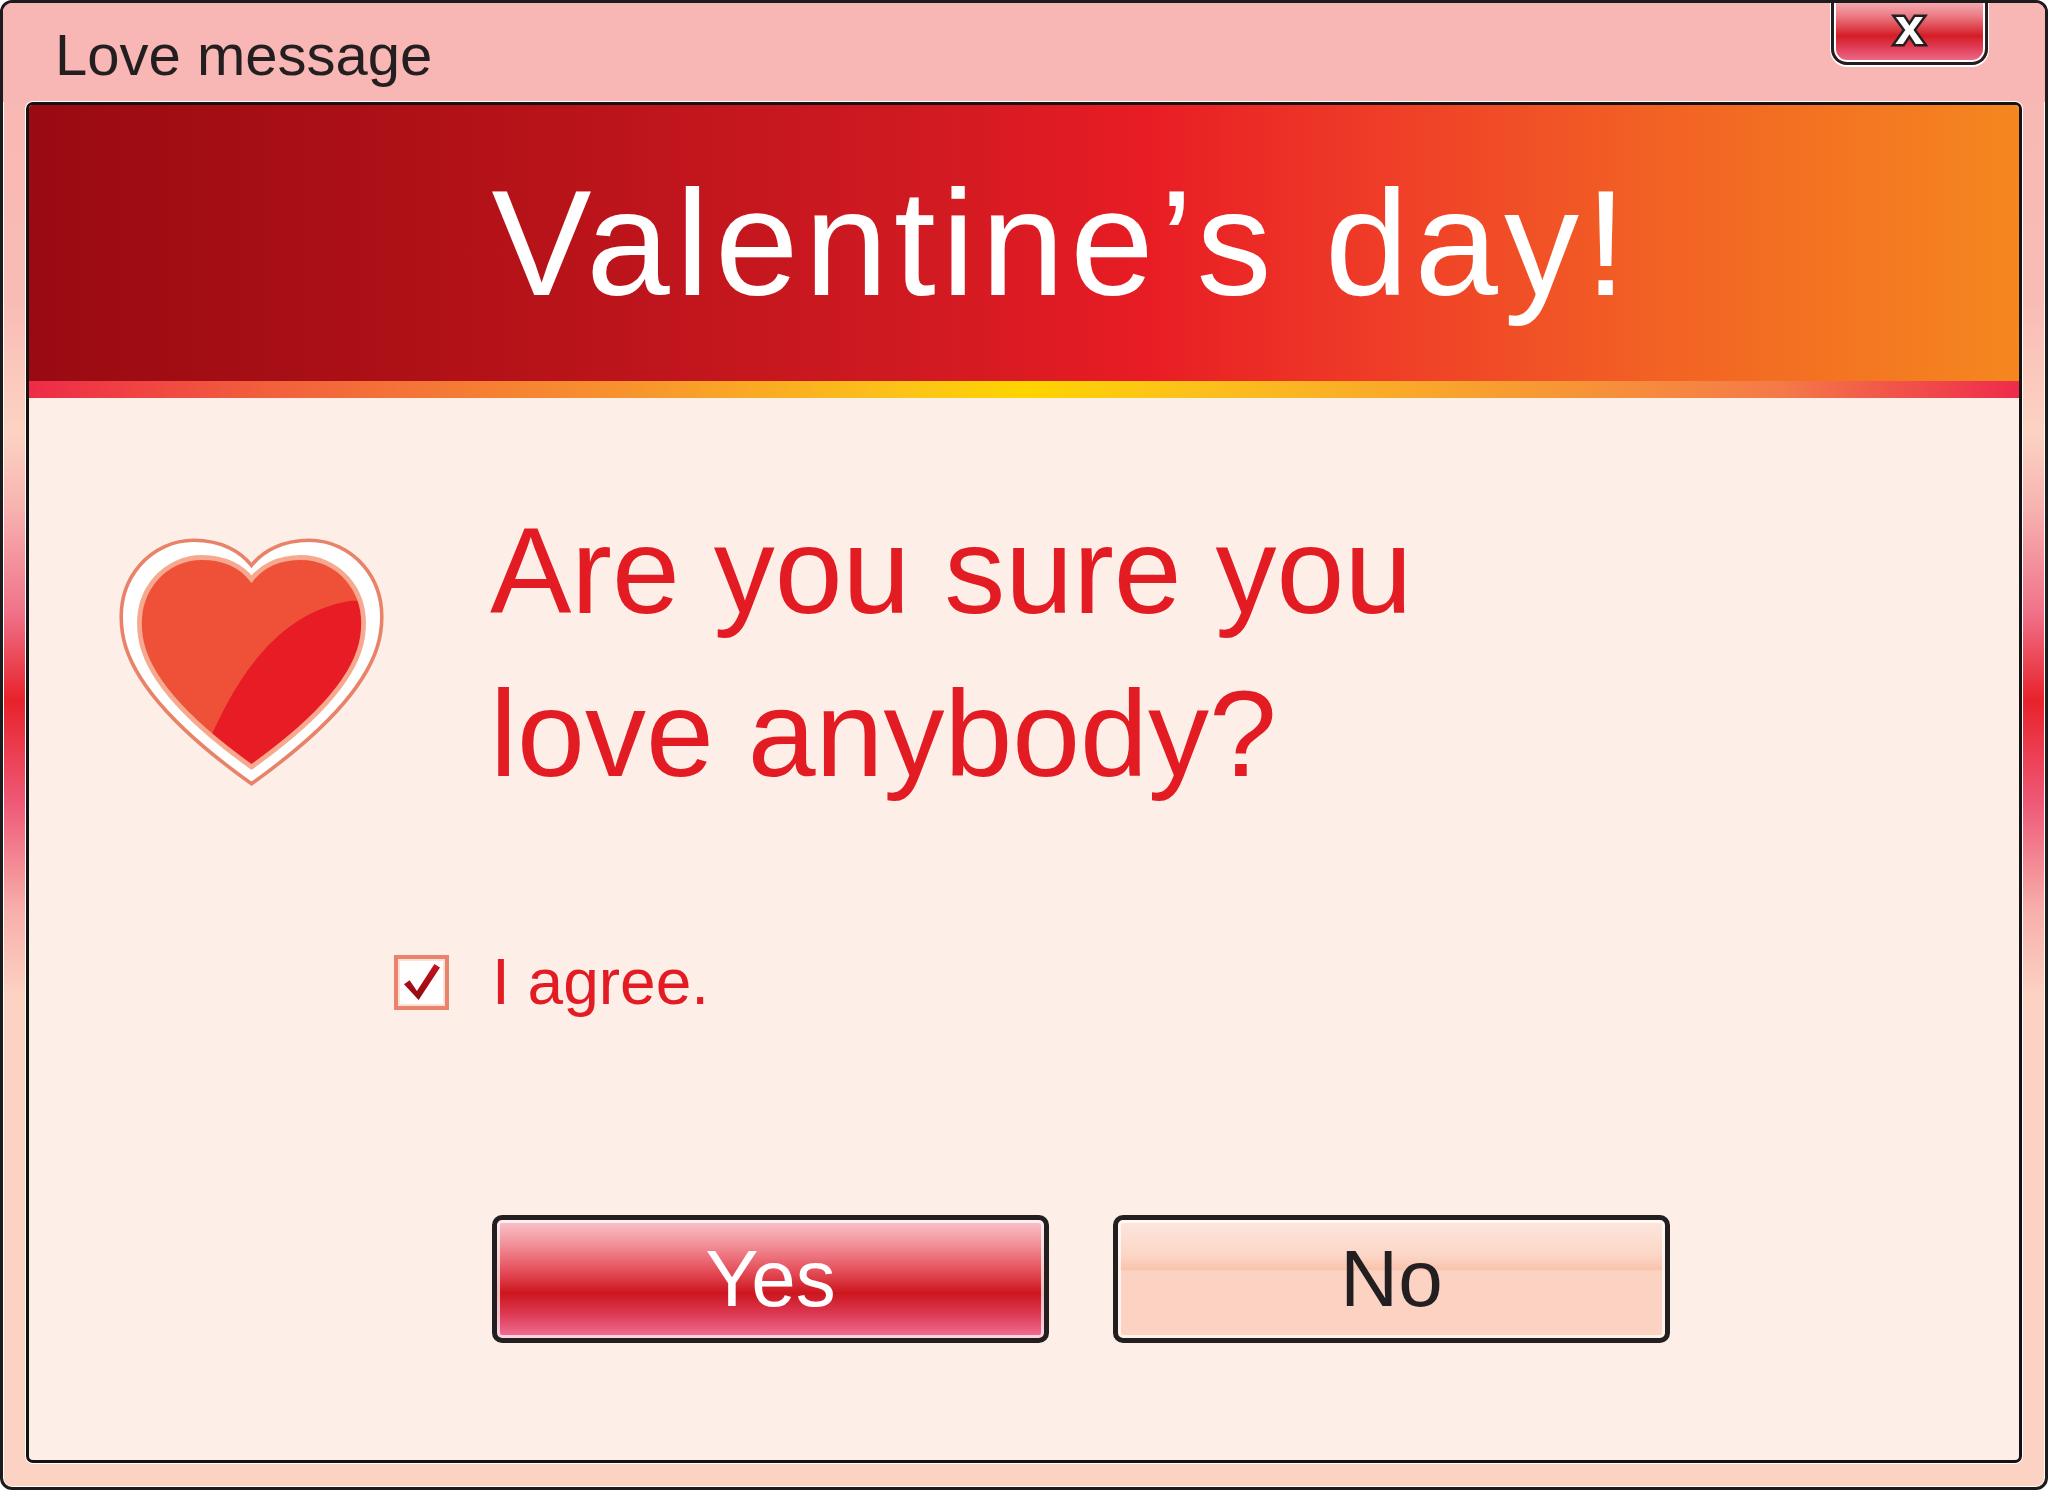  Describe the element at coordinates (952, 653) in the screenshot. I see `question-text: Are you sure you love anybody?` at that location.